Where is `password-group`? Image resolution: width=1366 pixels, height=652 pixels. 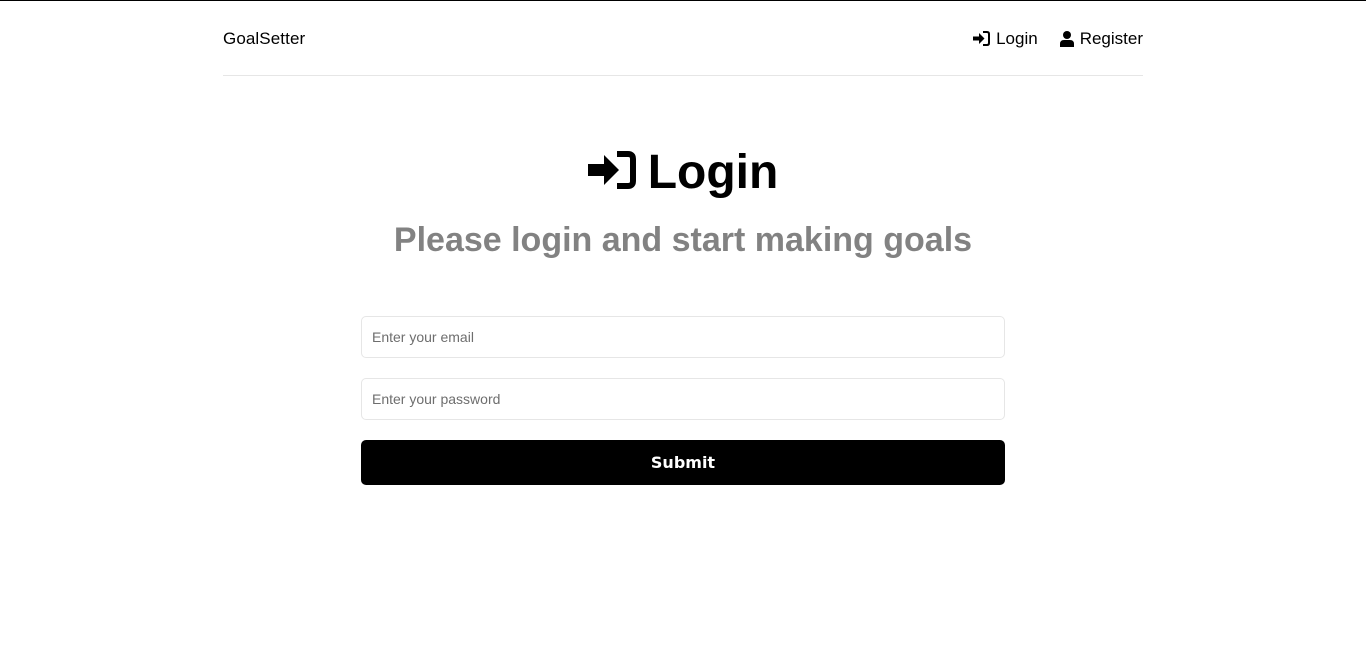
password-group is located at coordinates (683, 399).